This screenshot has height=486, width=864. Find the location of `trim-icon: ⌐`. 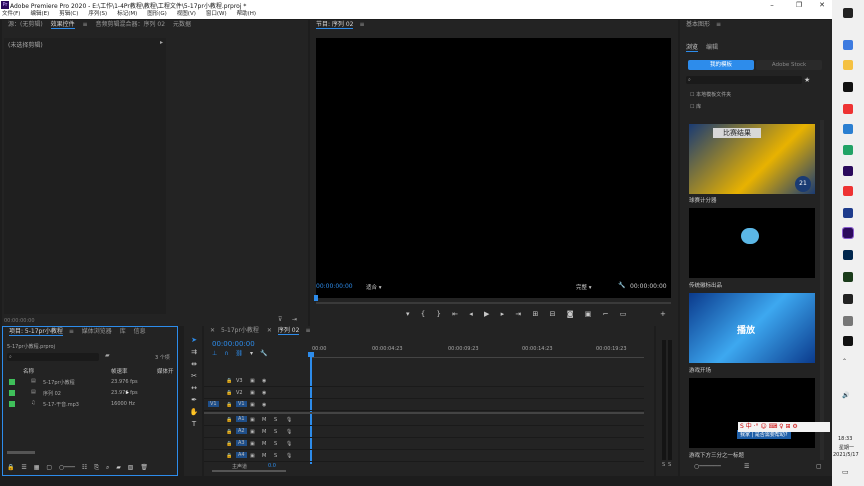

trim-icon: ⌐ is located at coordinates (606, 314).